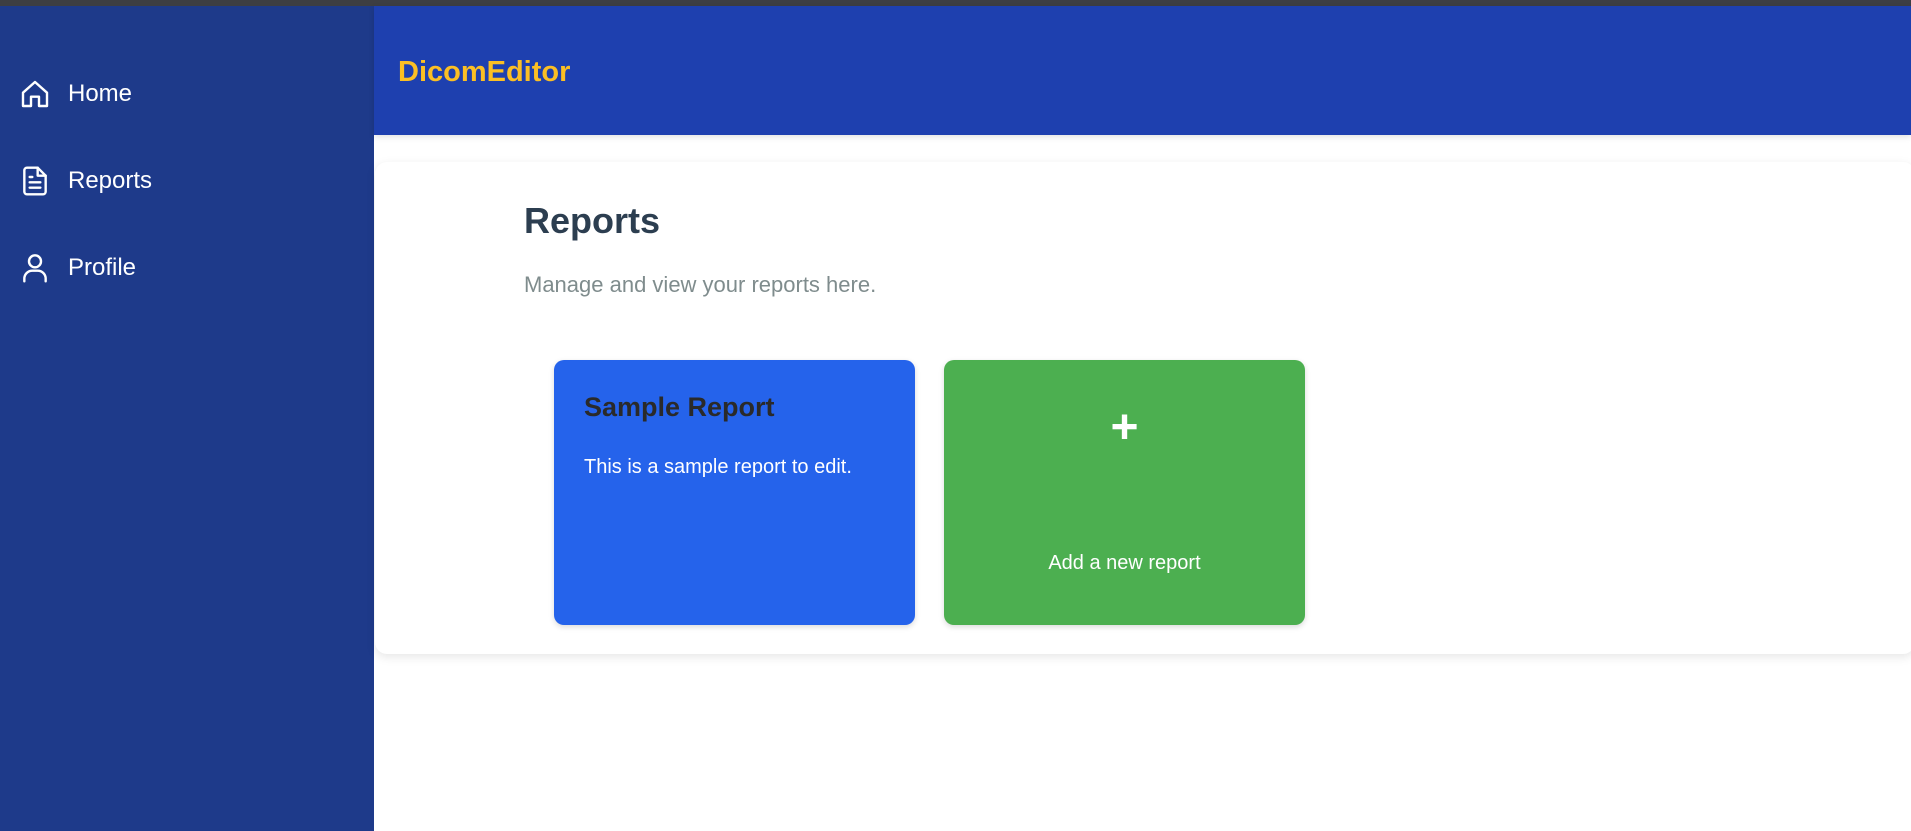  I want to click on sidebar-item-label: Reports, so click(110, 180).